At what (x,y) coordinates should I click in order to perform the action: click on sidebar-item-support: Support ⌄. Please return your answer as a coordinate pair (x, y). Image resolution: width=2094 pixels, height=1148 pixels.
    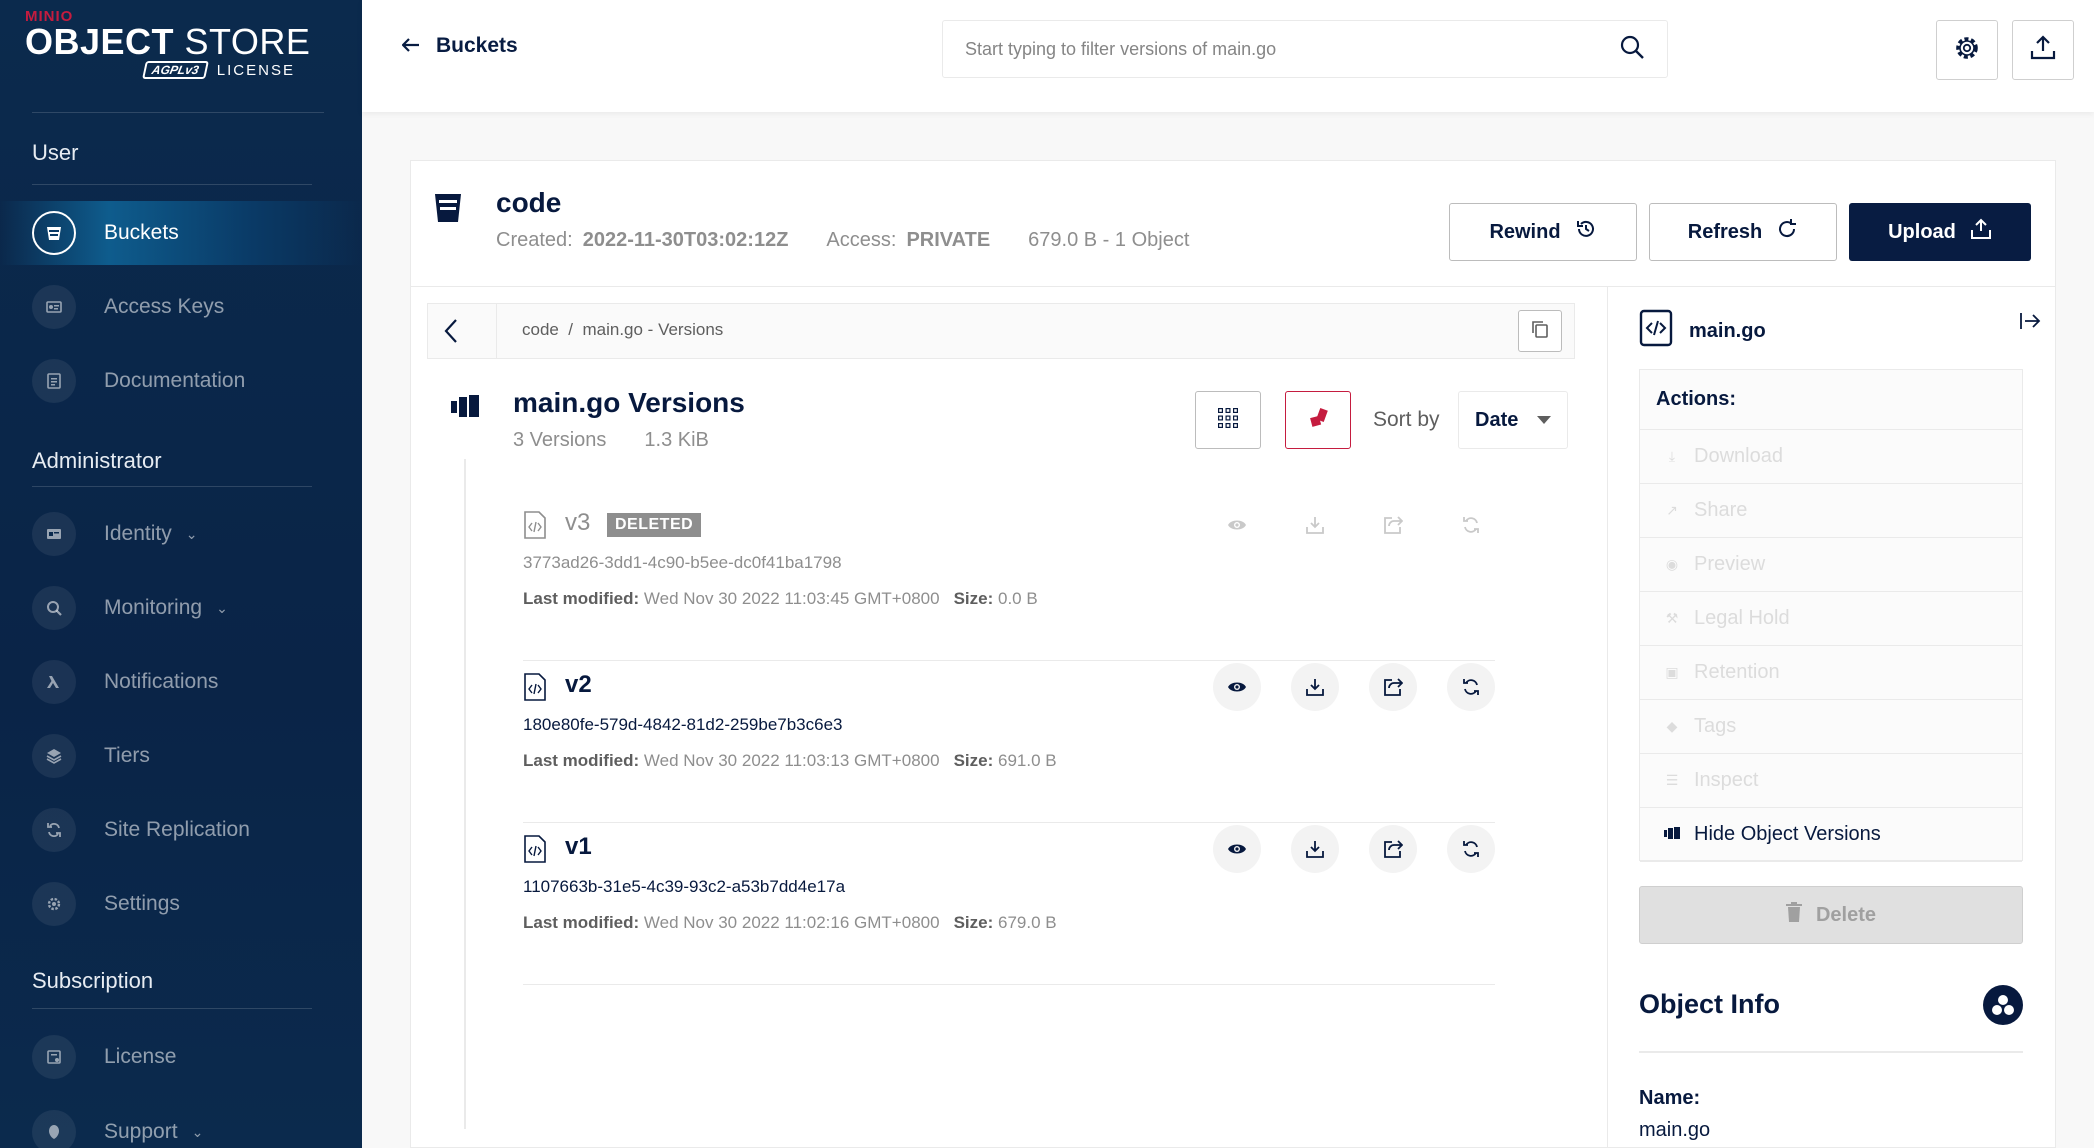
    Looking at the image, I should click on (181, 1124).